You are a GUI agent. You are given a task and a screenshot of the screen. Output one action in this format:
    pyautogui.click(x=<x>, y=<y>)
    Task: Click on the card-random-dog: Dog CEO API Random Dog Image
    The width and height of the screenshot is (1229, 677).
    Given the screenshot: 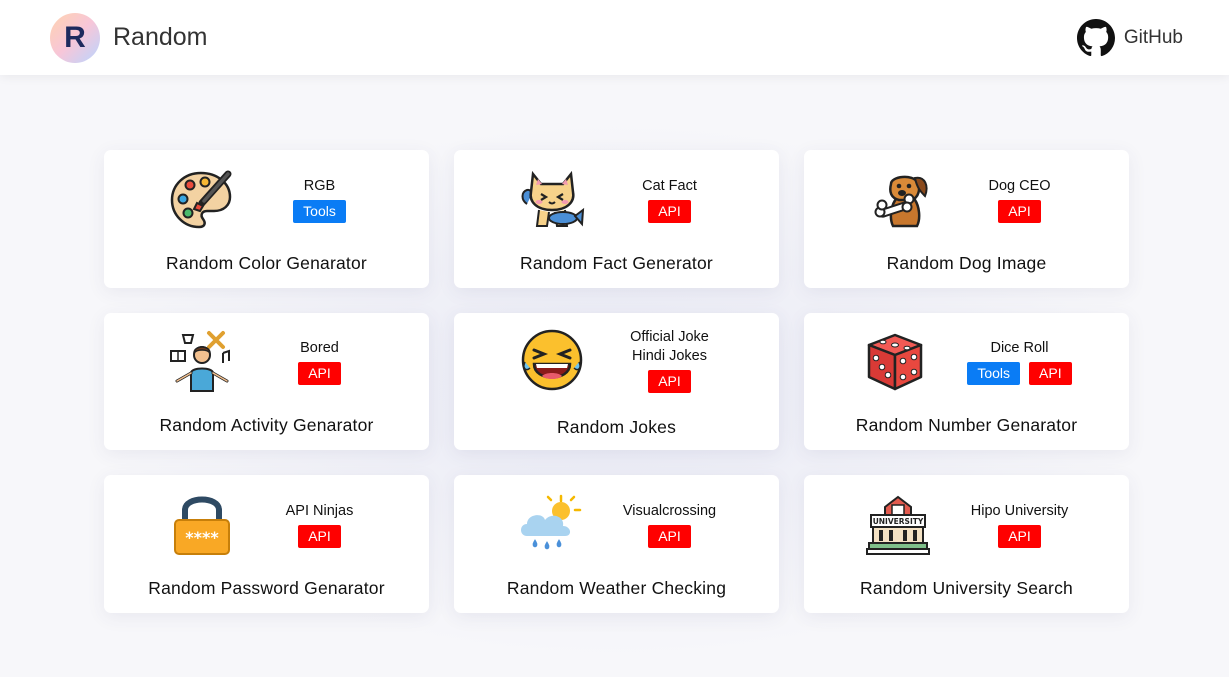 What is the action you would take?
    pyautogui.click(x=966, y=219)
    